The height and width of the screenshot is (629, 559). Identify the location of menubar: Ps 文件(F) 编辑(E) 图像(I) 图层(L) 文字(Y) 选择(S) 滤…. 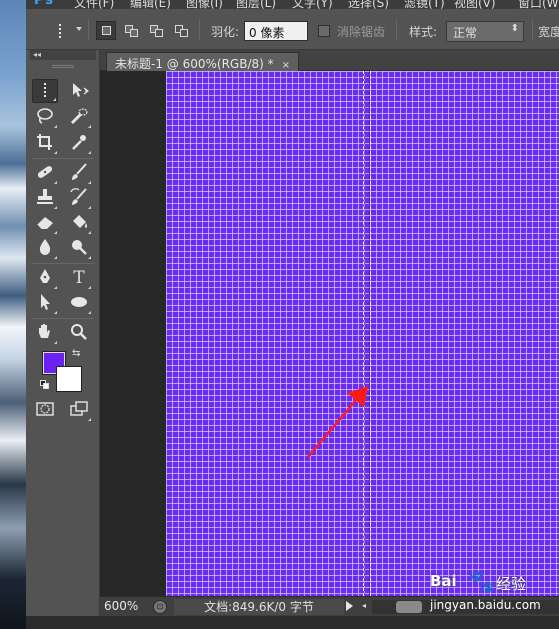
(292, 4).